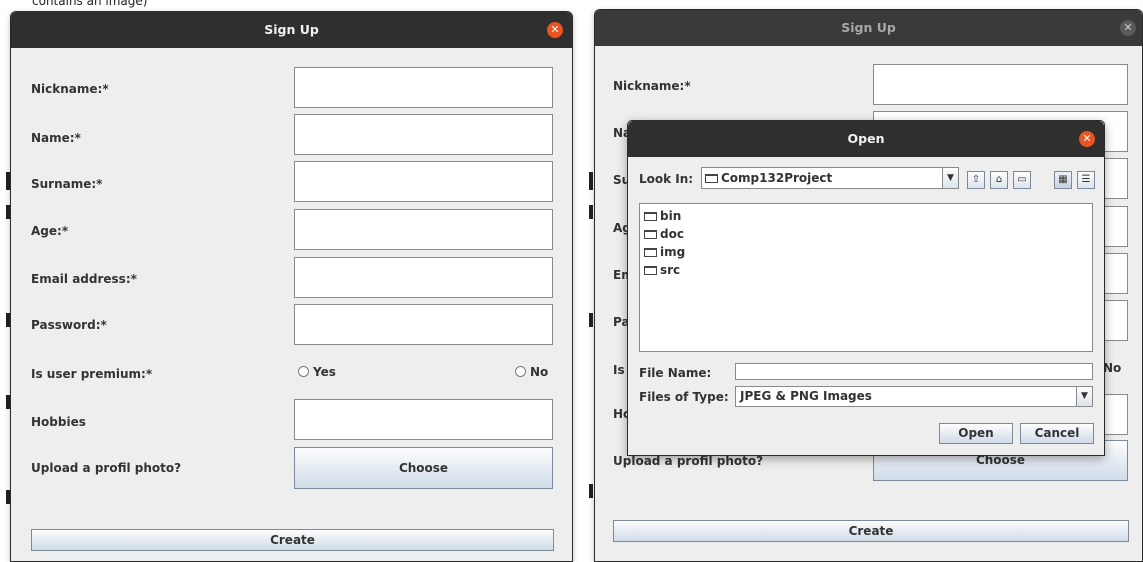  I want to click on label-surname: Surname:*, so click(67, 184).